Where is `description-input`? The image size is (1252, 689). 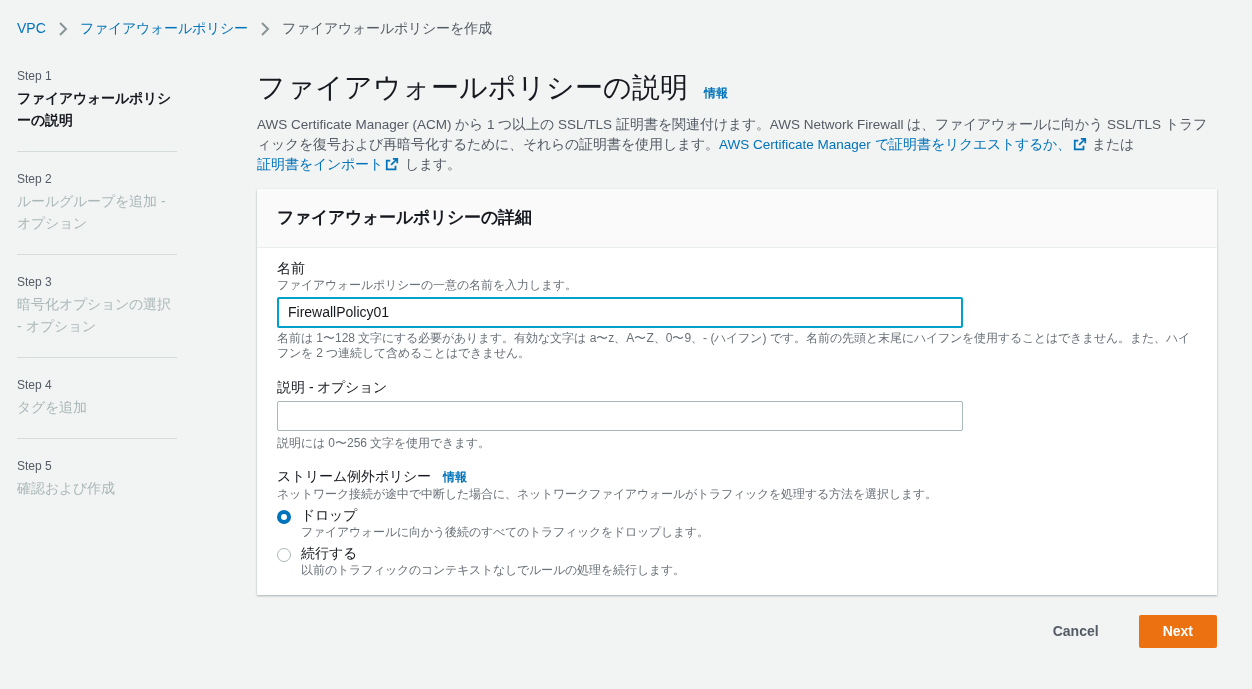 description-input is located at coordinates (620, 415).